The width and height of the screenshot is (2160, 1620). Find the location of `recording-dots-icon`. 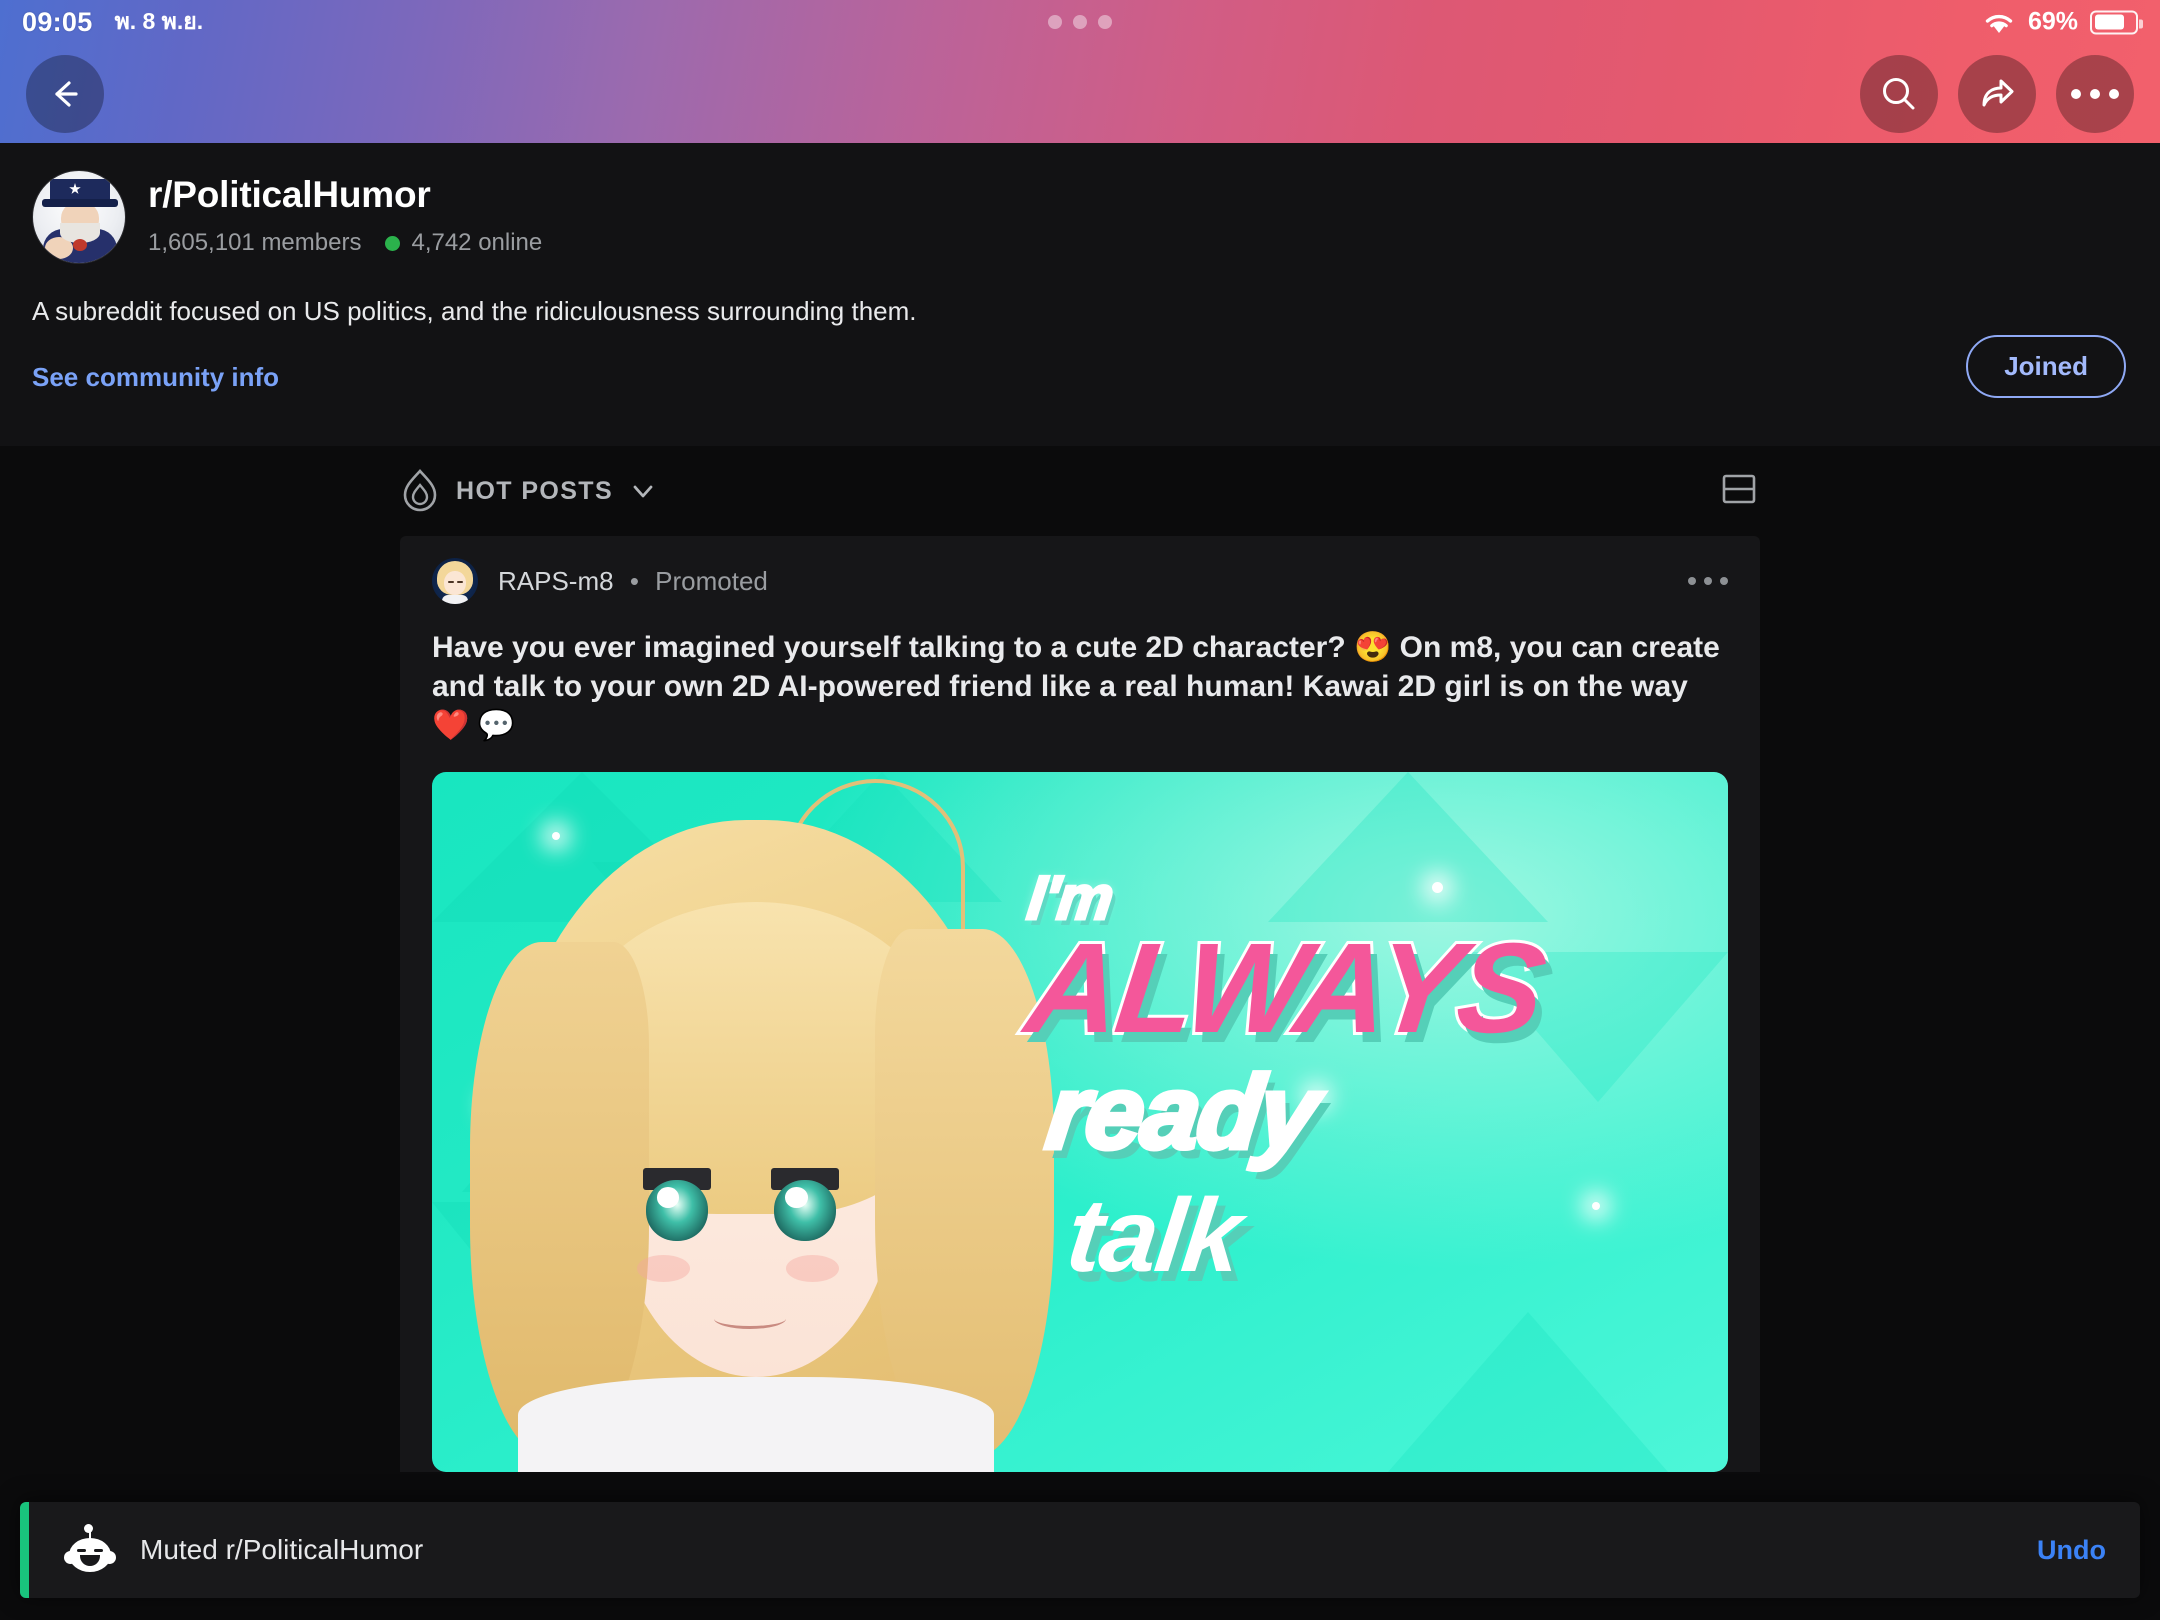

recording-dots-icon is located at coordinates (1080, 22).